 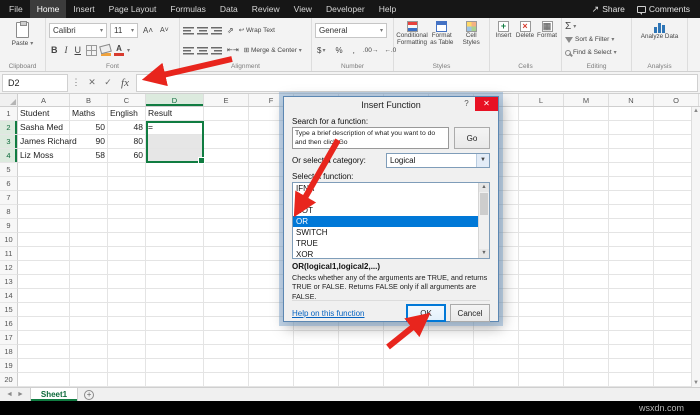 I want to click on cell-B9, so click(x=89, y=226).